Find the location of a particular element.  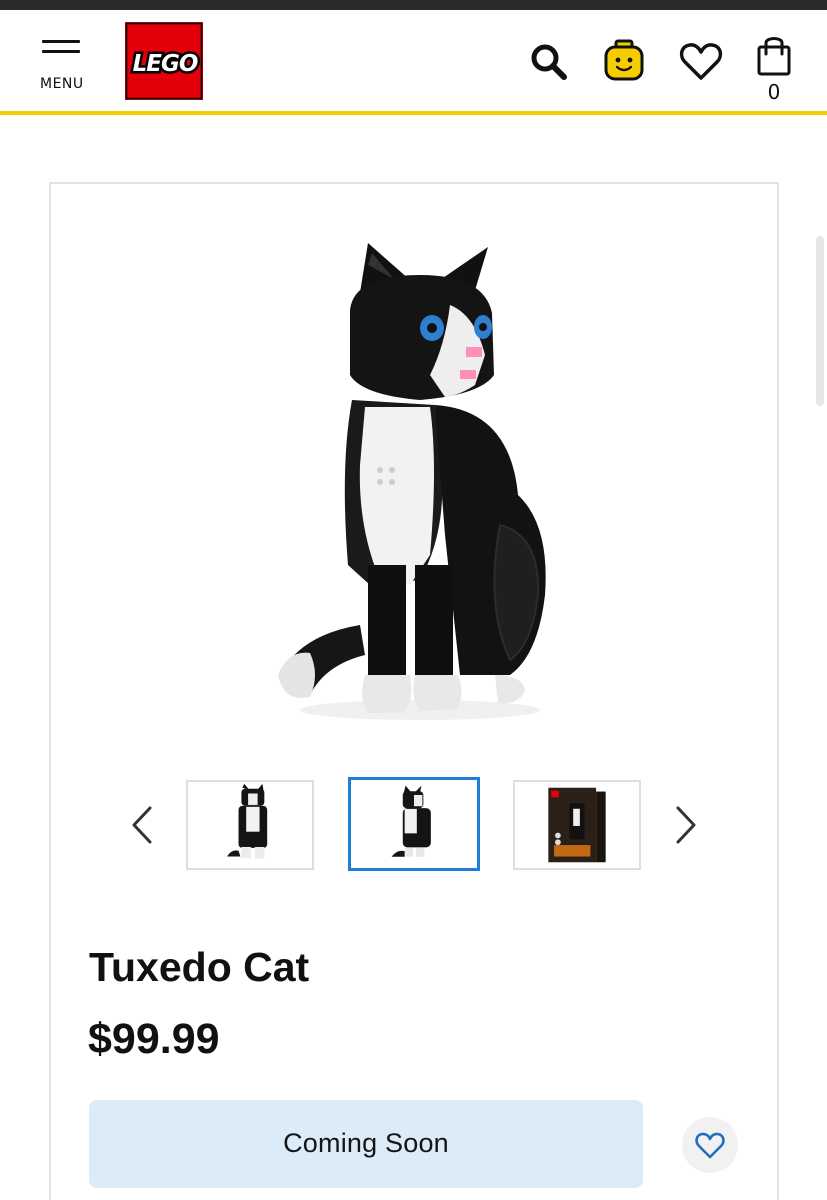

product-image is located at coordinates (415, 480).